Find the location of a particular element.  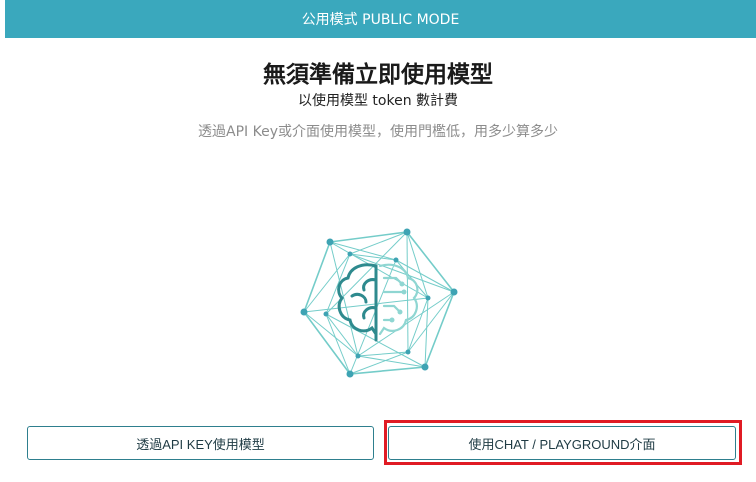

banner-label: 公用模式 PUBLIC MODE is located at coordinates (380, 20).